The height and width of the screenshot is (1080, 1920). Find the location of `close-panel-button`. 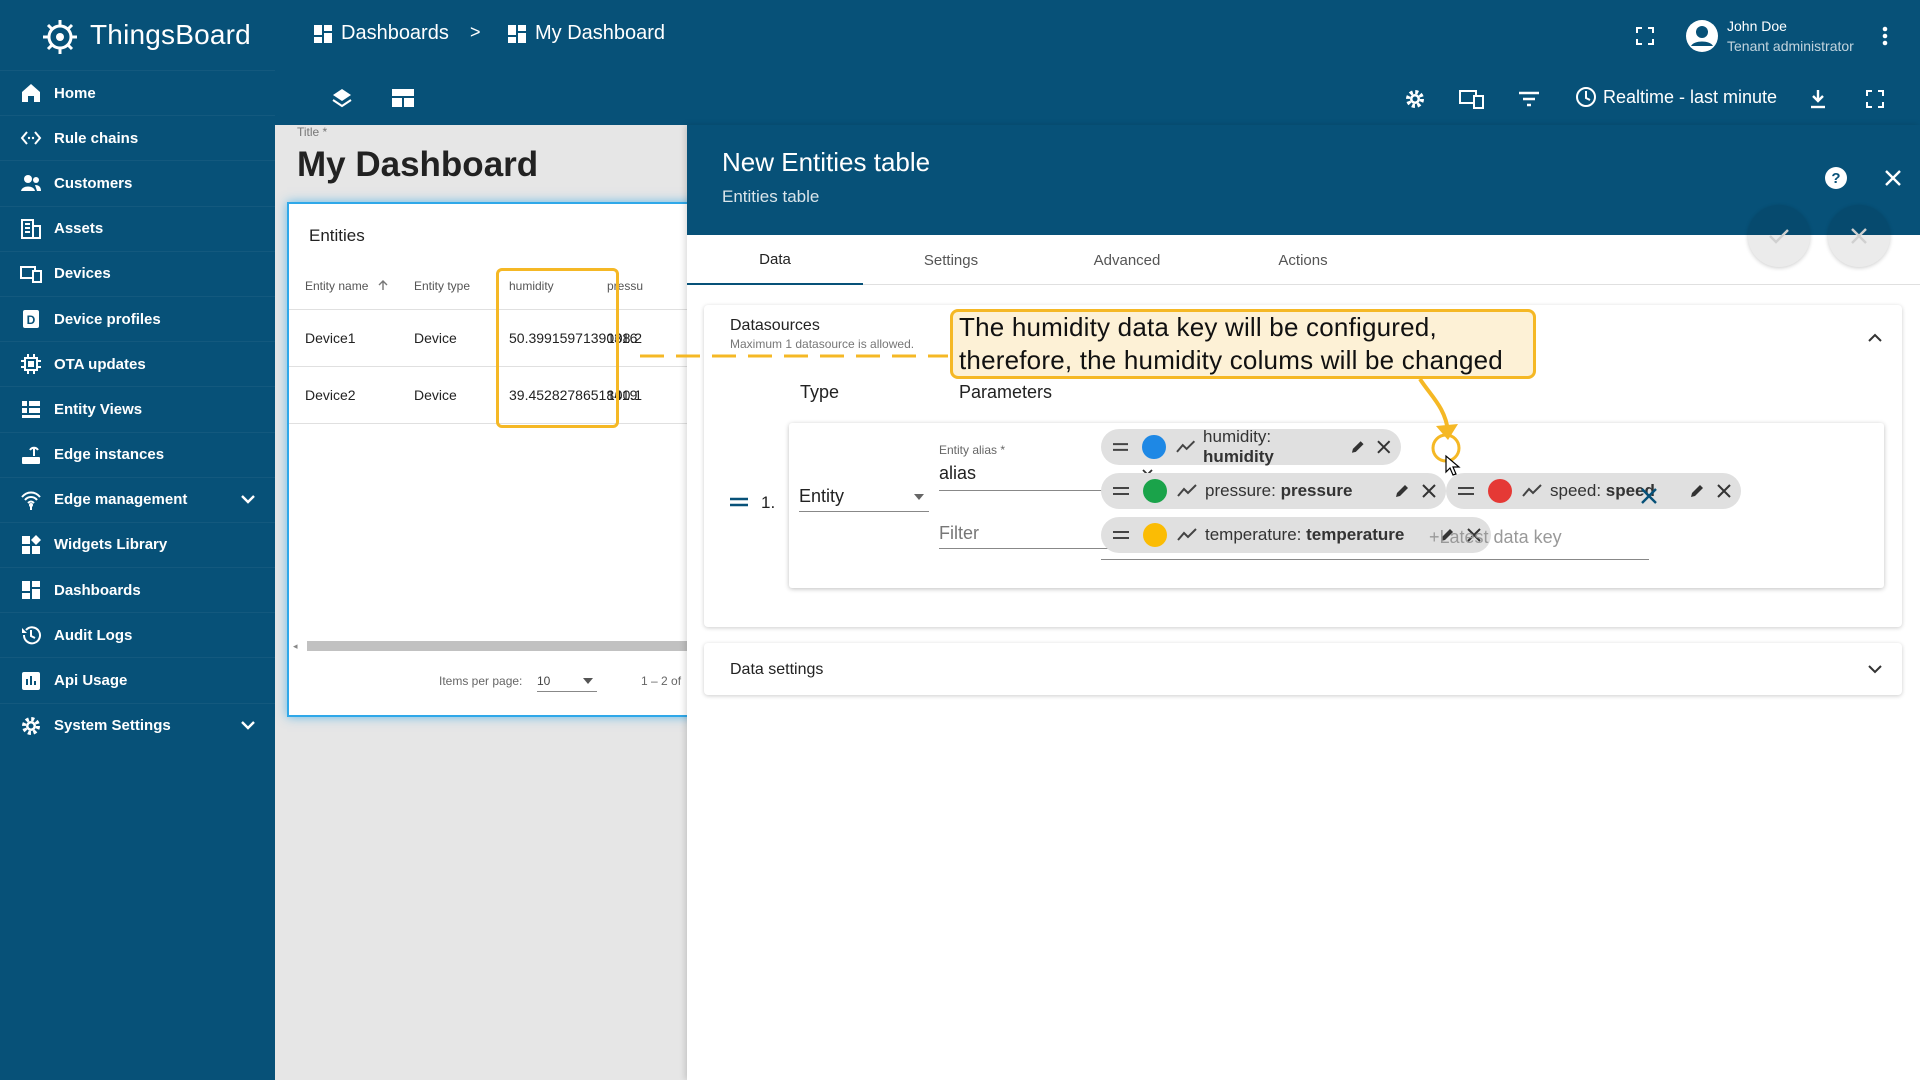

close-panel-button is located at coordinates (1893, 178).